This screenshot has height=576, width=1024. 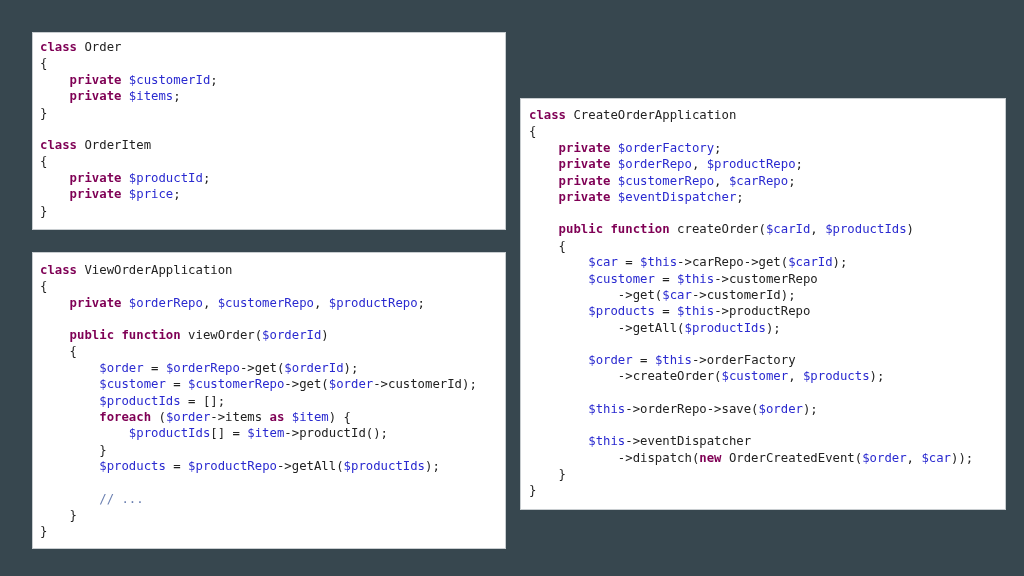 I want to click on code-line: private $customerId;, so click(x=143, y=80).